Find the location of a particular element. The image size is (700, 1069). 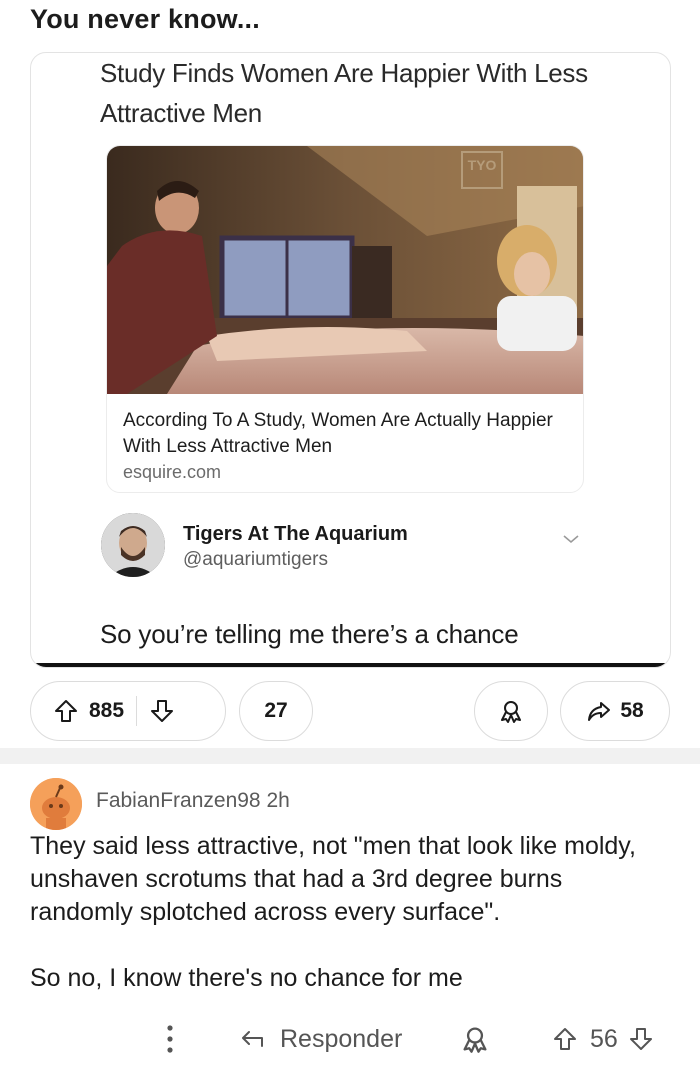

commenter-avatar is located at coordinates (56, 804).